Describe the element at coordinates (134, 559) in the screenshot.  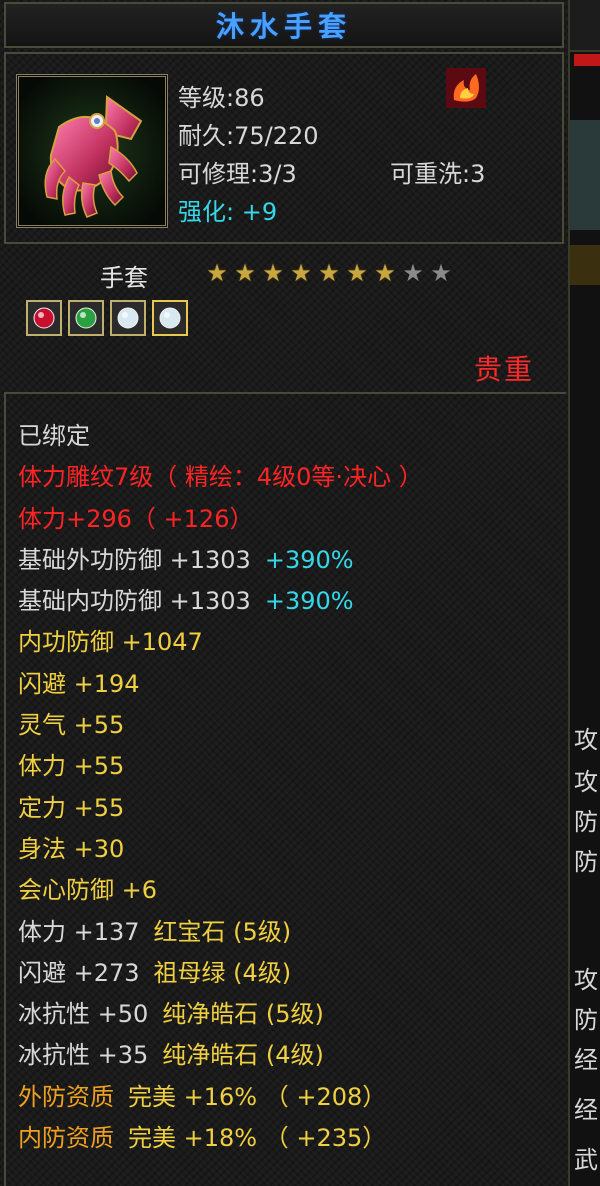
I see `attribute-text: 基础外功防御 +1303` at that location.